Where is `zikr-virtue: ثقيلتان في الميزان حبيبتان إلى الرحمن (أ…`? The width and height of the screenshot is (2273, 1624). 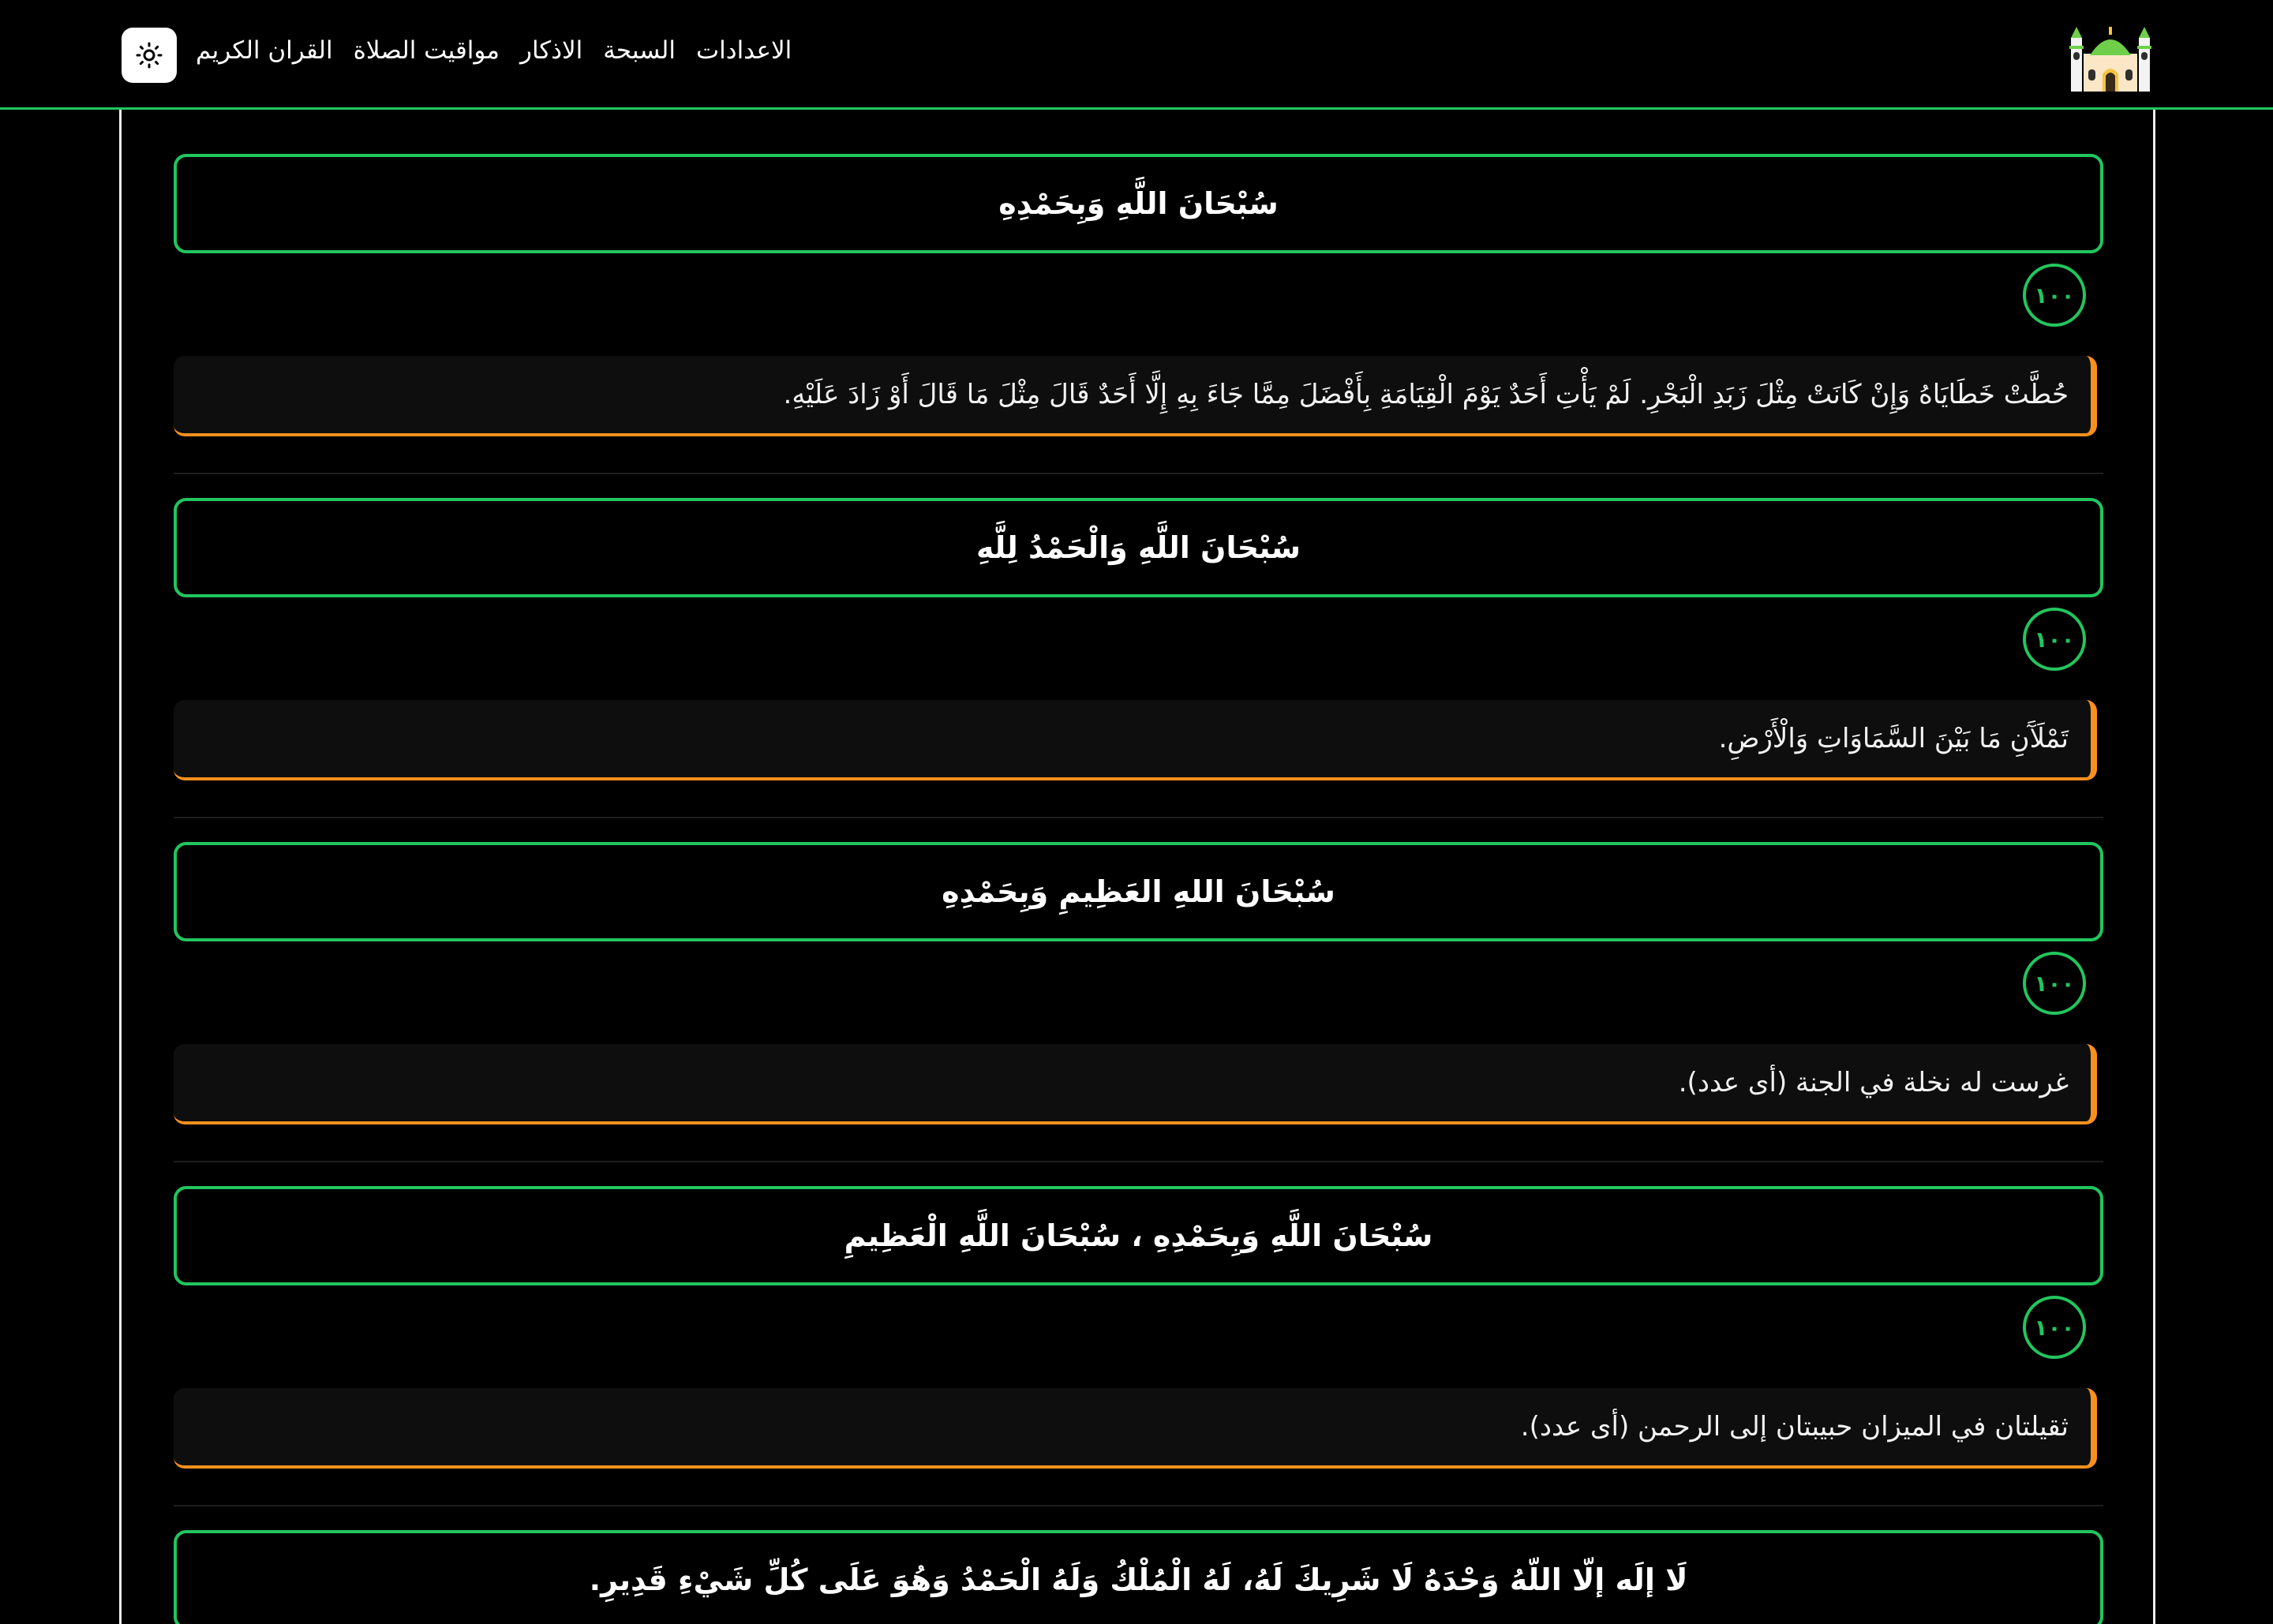 zikr-virtue: ثقيلتان في الميزان حبيبتان إلى الرحمن (أ… is located at coordinates (1135, 1428).